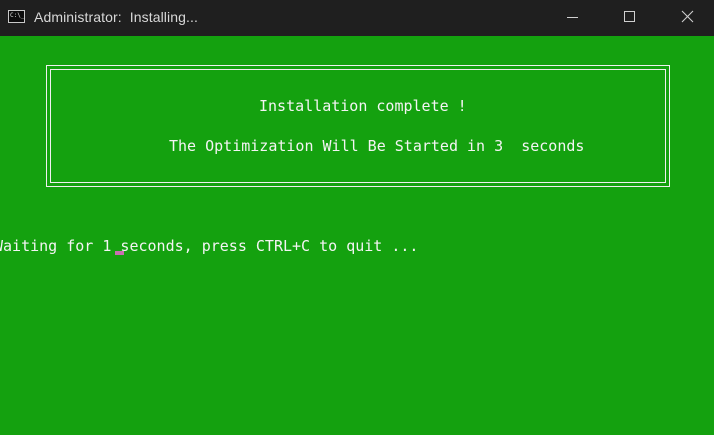 The height and width of the screenshot is (435, 714). I want to click on maximize-button, so click(629, 18).